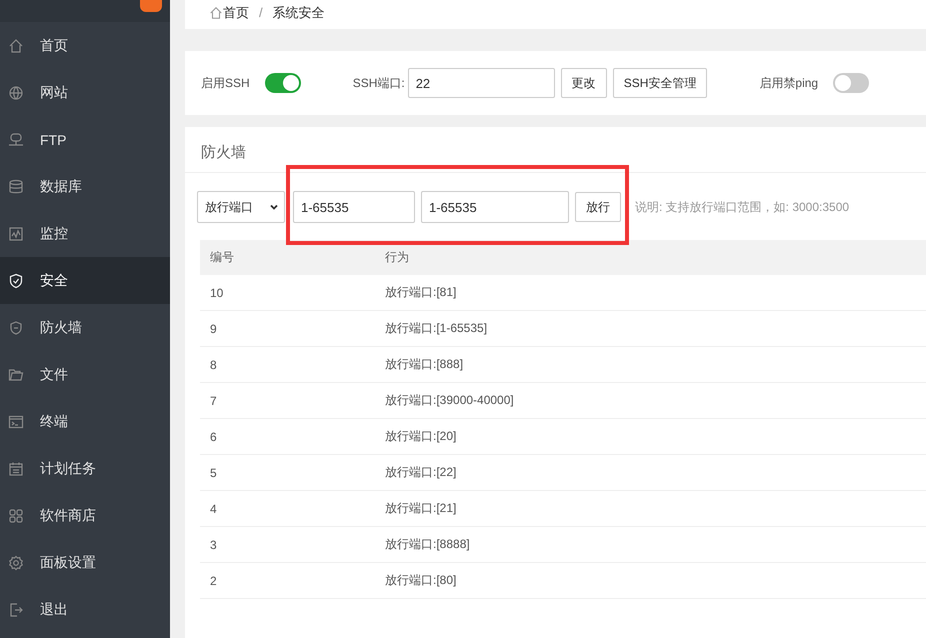 This screenshot has height=638, width=926. I want to click on sidebar-item: 监控, so click(85, 233).